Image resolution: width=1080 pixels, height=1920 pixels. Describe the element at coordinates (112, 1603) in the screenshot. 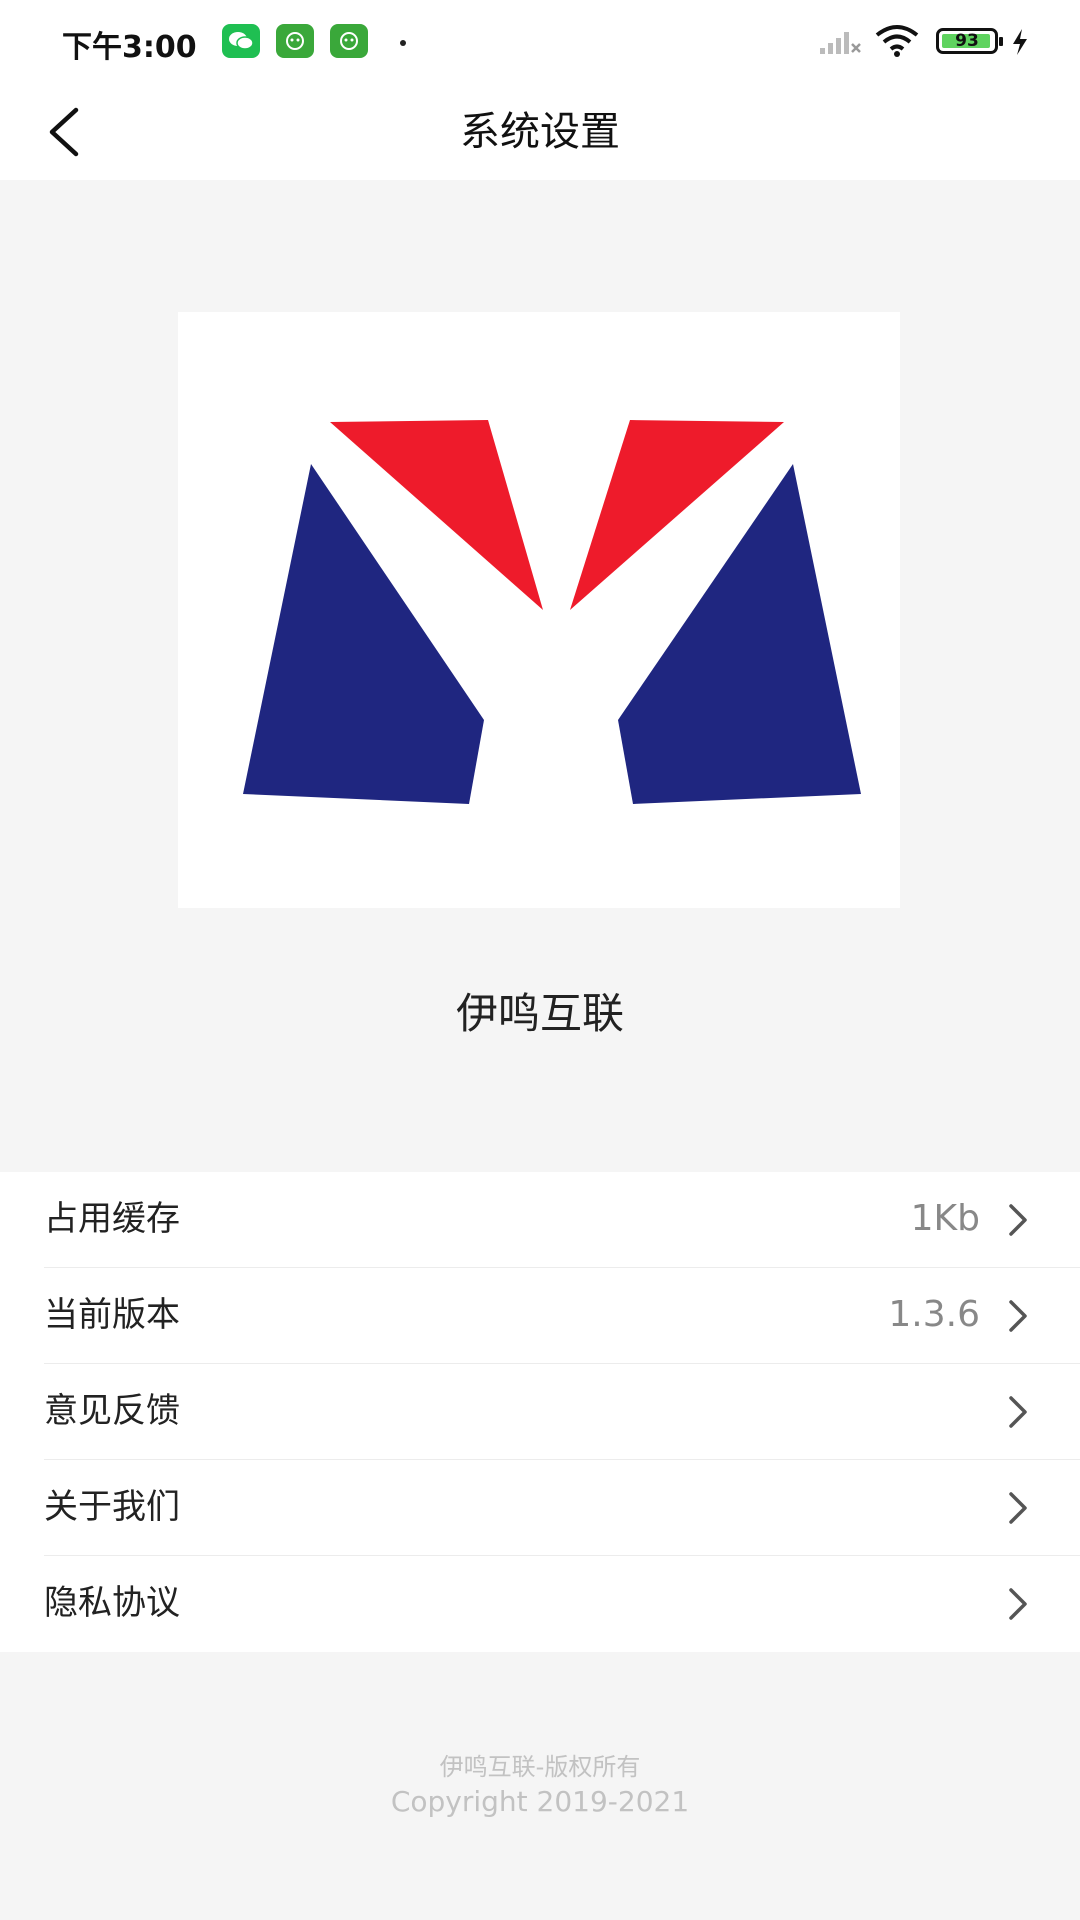

I see `menu-item-label: 隐私协议` at that location.